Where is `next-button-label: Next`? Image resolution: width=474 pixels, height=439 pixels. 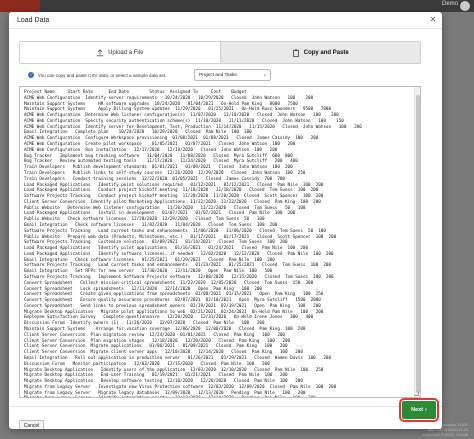
next-button-label: Next is located at coordinates (417, 410).